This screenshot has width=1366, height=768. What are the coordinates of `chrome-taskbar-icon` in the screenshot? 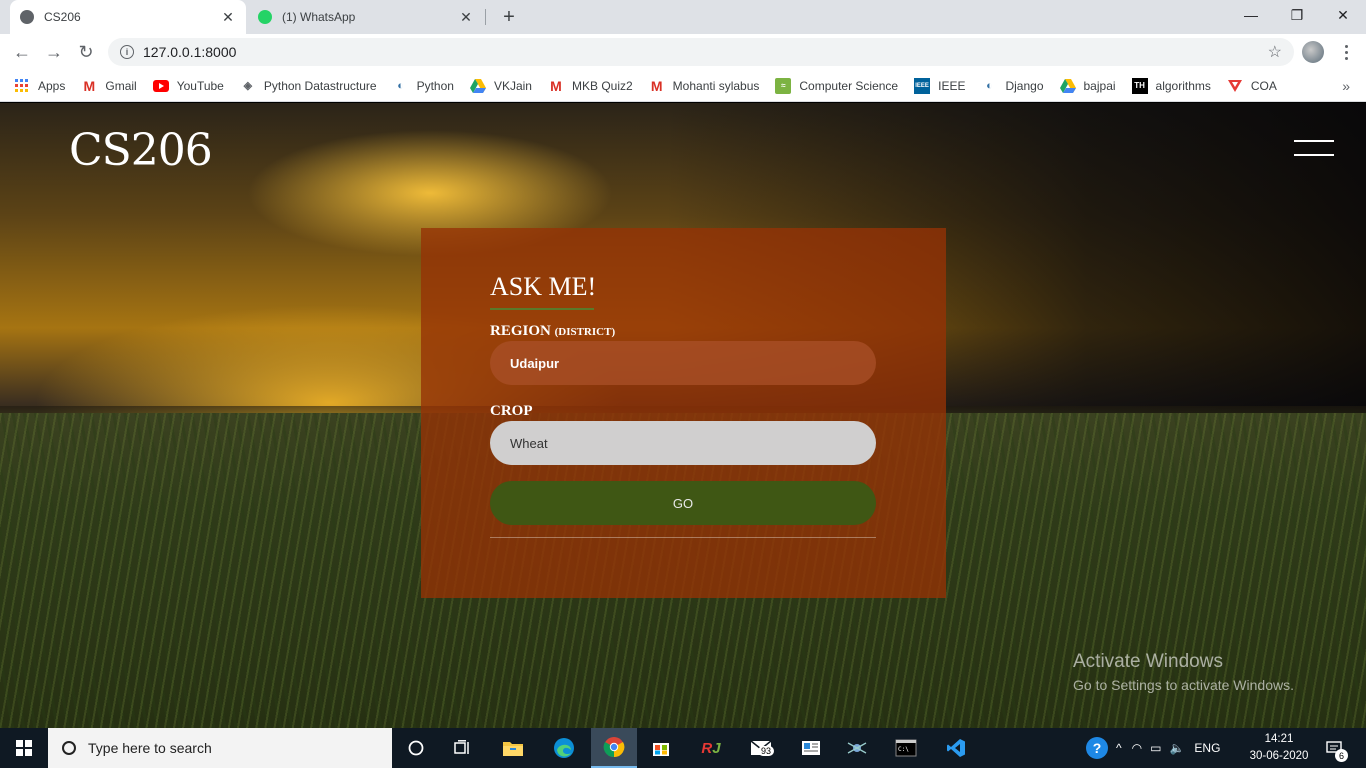 It's located at (614, 748).